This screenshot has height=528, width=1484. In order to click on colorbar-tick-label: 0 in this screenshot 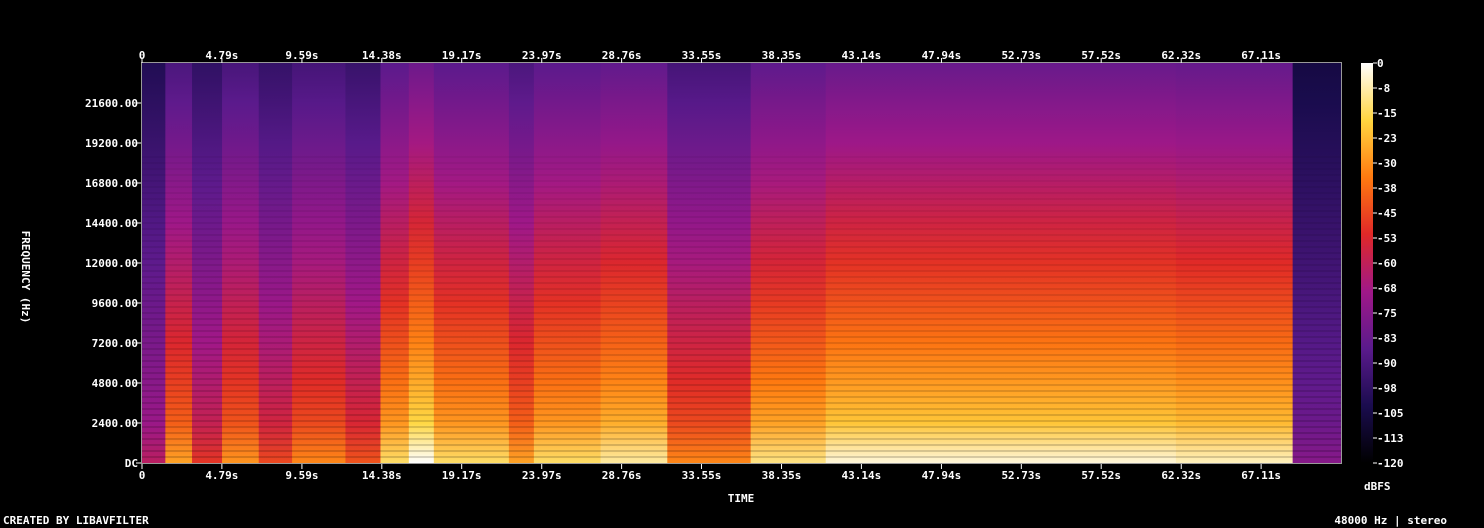, I will do `click(1380, 63)`.